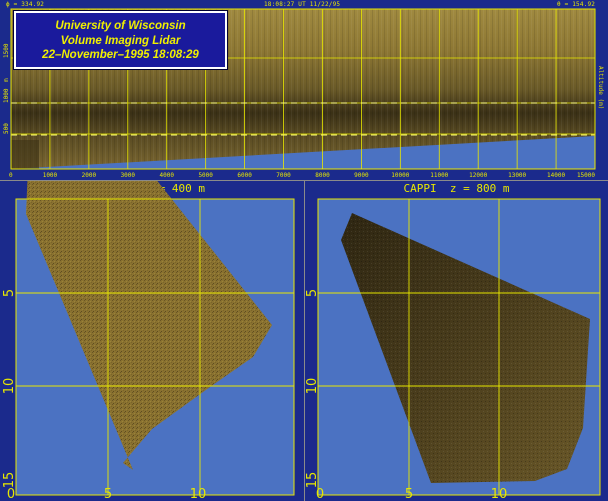  Describe the element at coordinates (6, 50) in the screenshot. I see `rhi-y-tick: 1500` at that location.